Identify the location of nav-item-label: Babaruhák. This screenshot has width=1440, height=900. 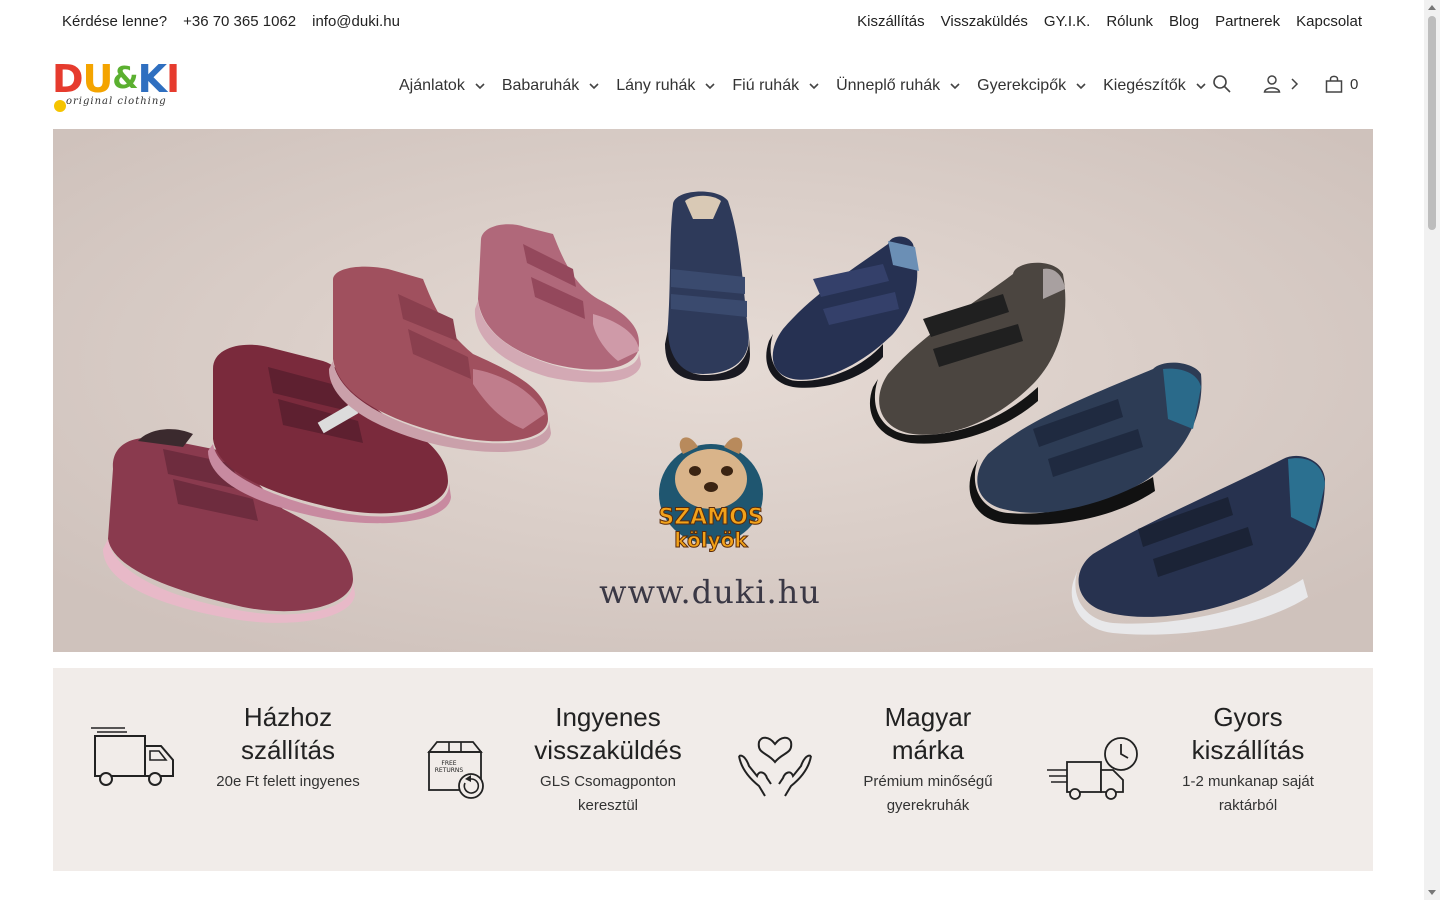
(540, 85).